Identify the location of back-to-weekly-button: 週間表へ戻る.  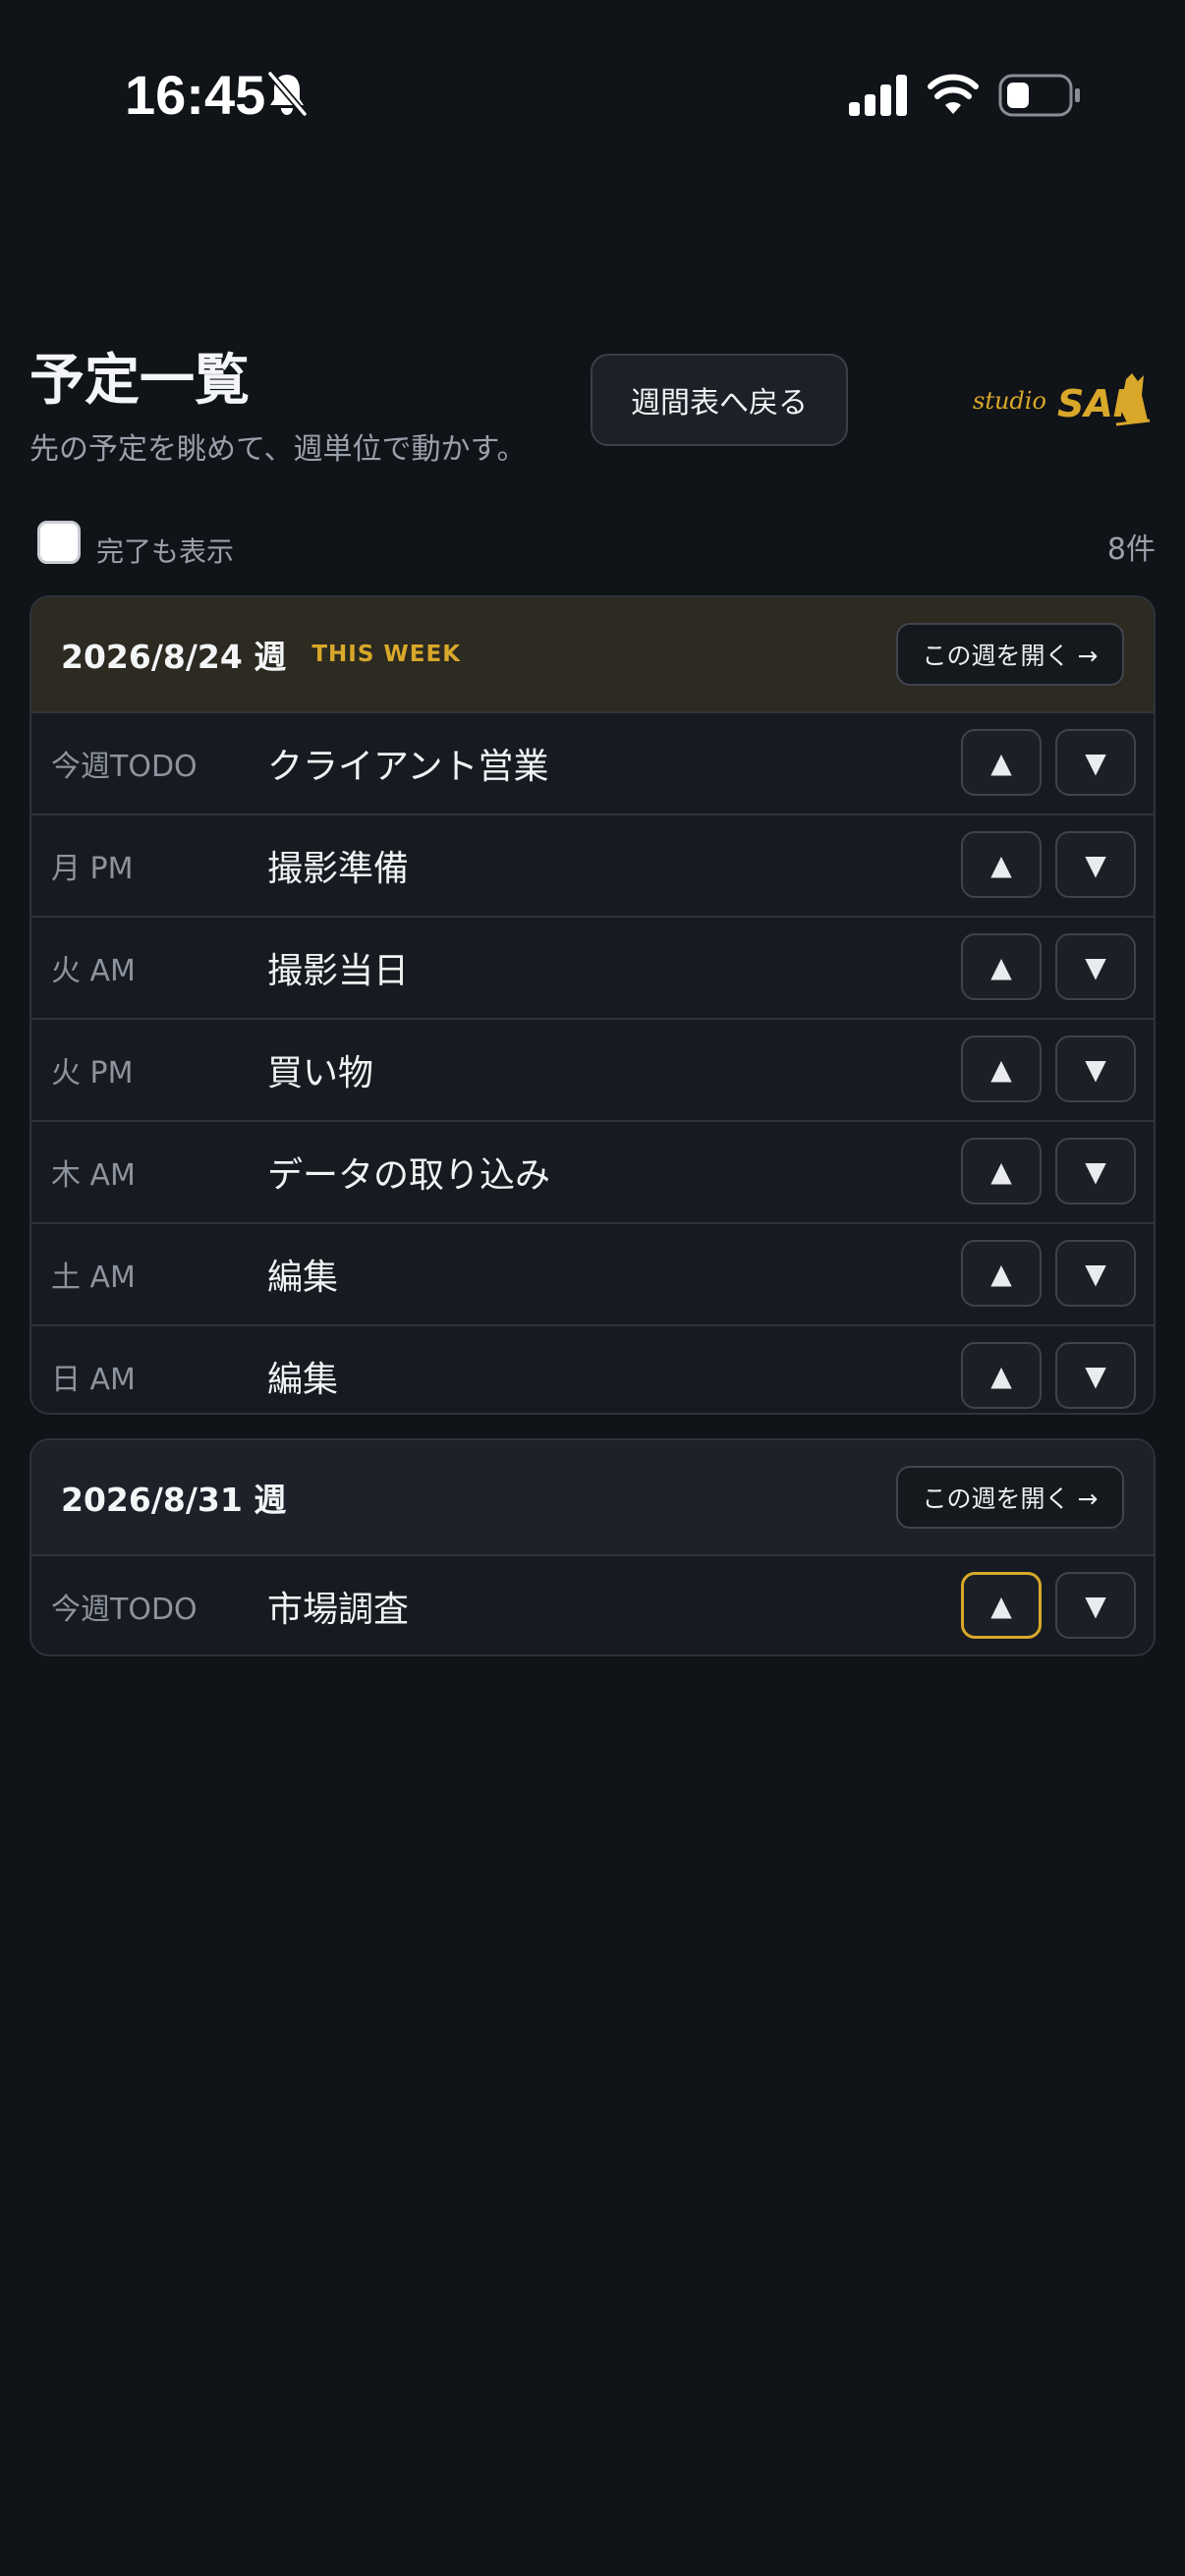
(720, 400).